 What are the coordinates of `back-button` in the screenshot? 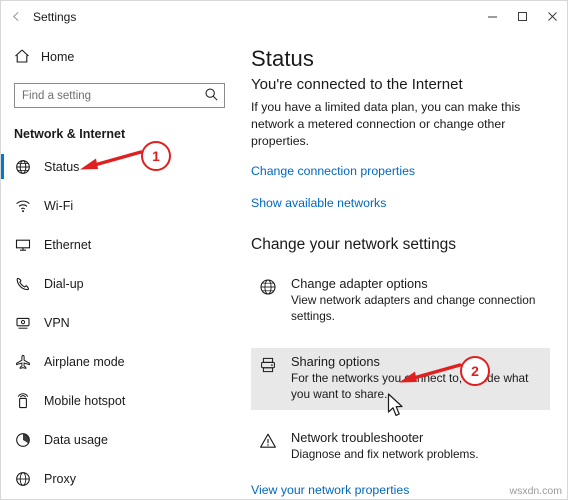 It's located at (16, 16).